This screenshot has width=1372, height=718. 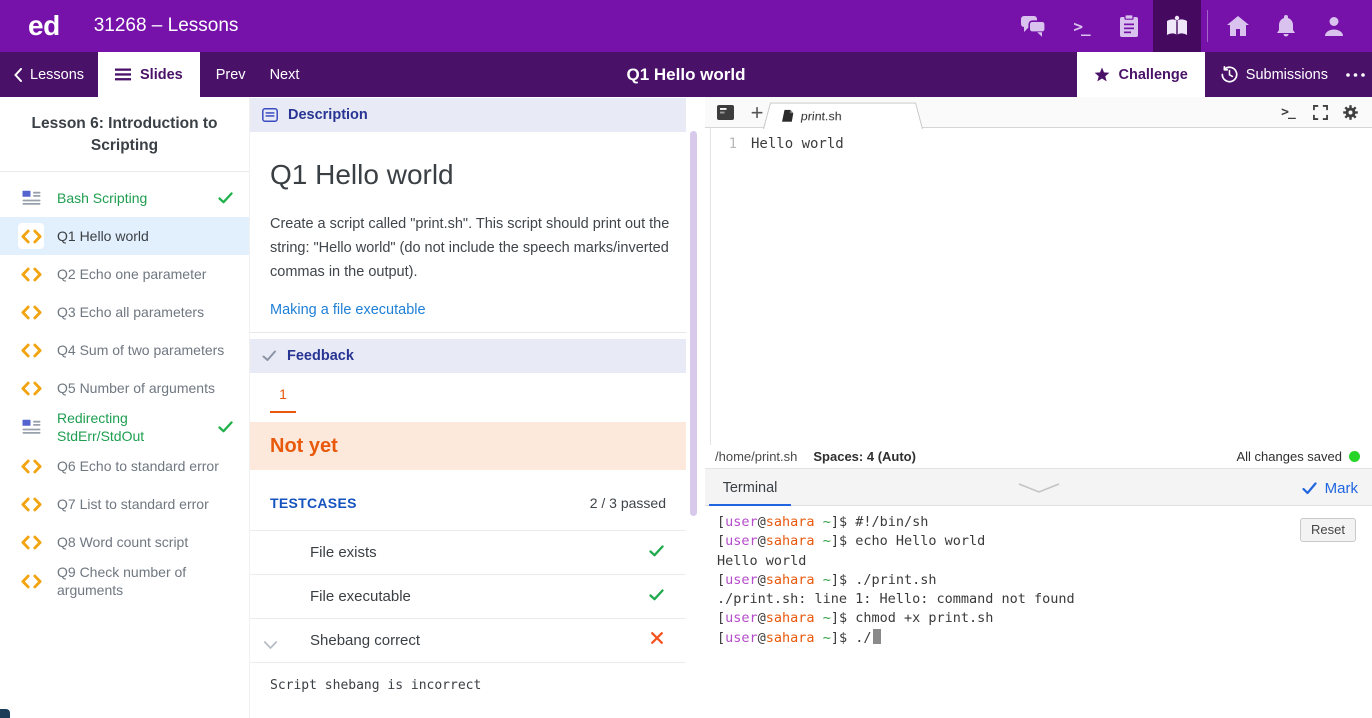 What do you see at coordinates (627, 503) in the screenshot?
I see `passed-summary: 2 / 3 passed` at bounding box center [627, 503].